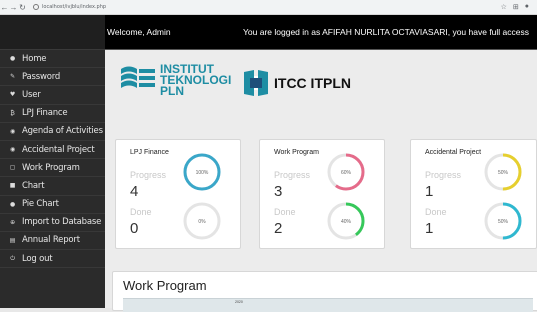  I want to click on sidebar-item-label: Password, so click(41, 76).